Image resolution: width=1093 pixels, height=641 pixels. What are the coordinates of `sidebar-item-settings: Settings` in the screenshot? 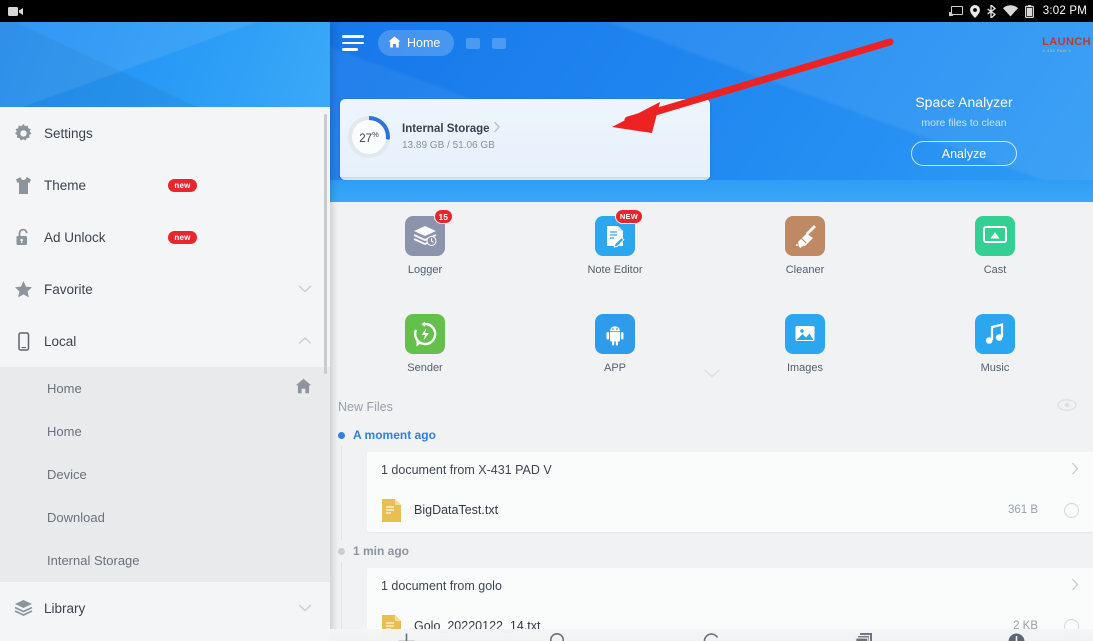 It's located at (165, 133).